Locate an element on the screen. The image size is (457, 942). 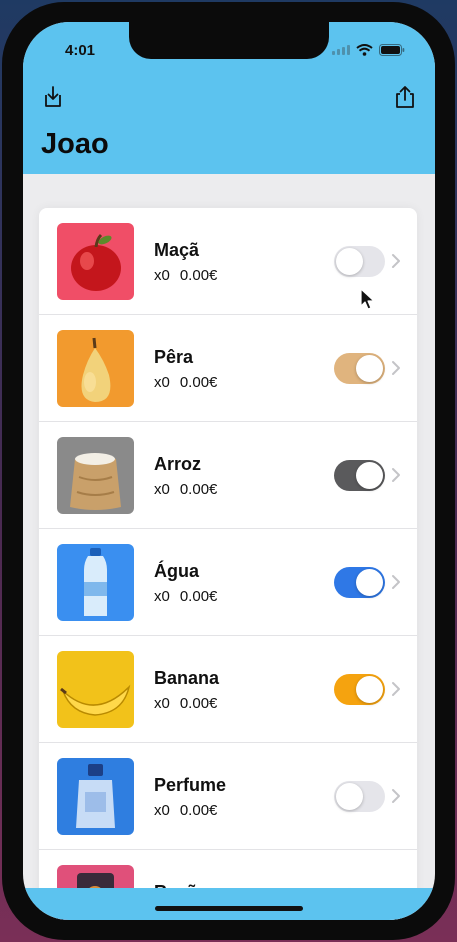
list-item-3: Arroz x0 0.00€ is located at coordinates (228, 475).